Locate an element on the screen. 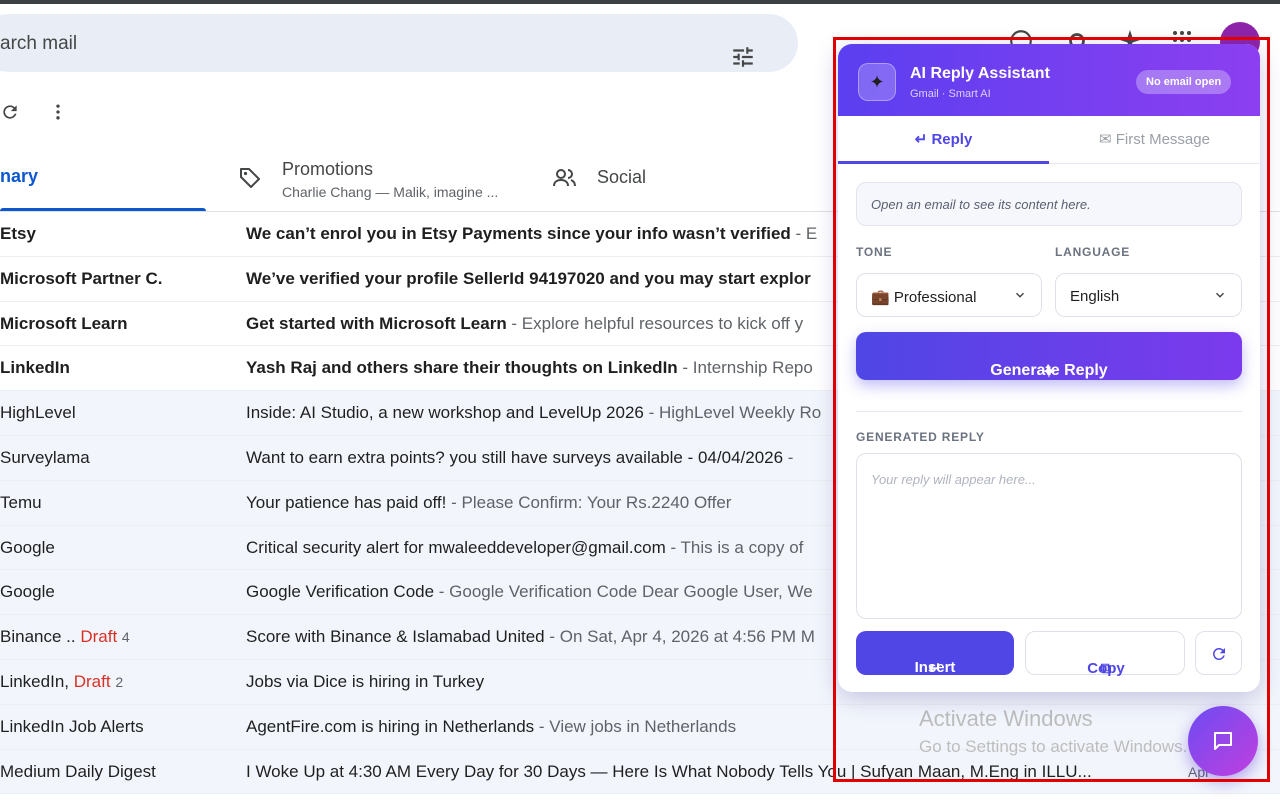  tag-icon is located at coordinates (250, 178).